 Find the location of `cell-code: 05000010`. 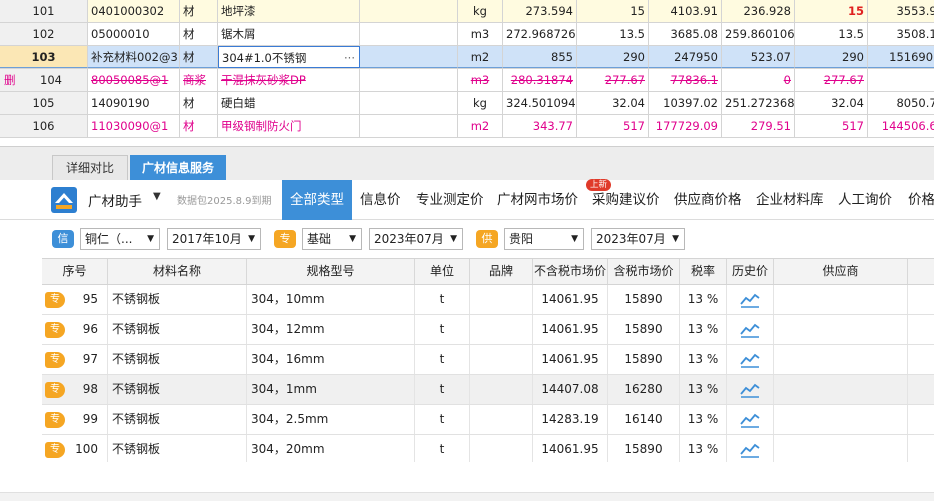

cell-code: 05000010 is located at coordinates (134, 34).